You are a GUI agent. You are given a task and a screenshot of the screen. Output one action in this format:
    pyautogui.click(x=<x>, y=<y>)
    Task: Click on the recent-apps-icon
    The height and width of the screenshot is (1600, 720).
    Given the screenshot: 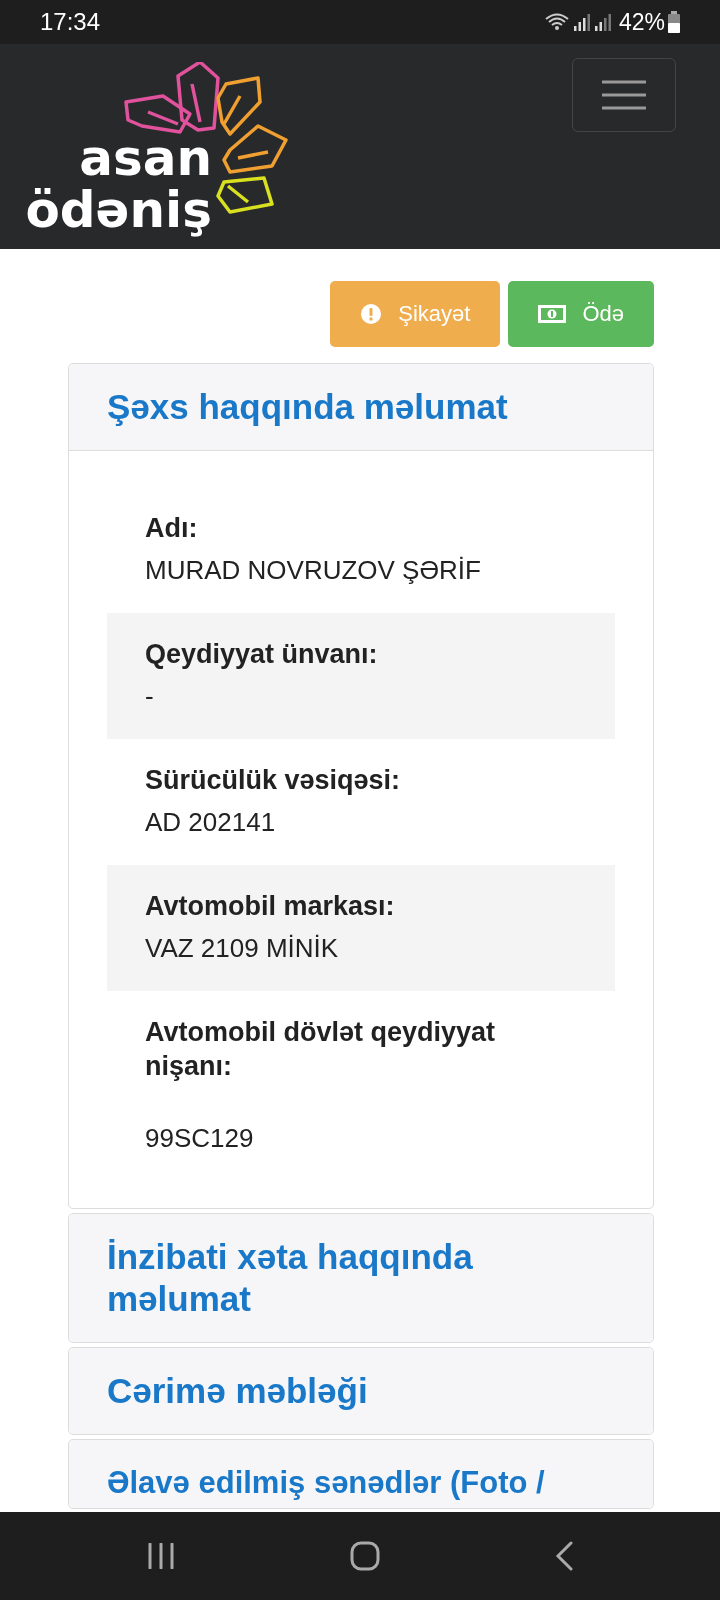 What is the action you would take?
    pyautogui.click(x=161, y=1556)
    